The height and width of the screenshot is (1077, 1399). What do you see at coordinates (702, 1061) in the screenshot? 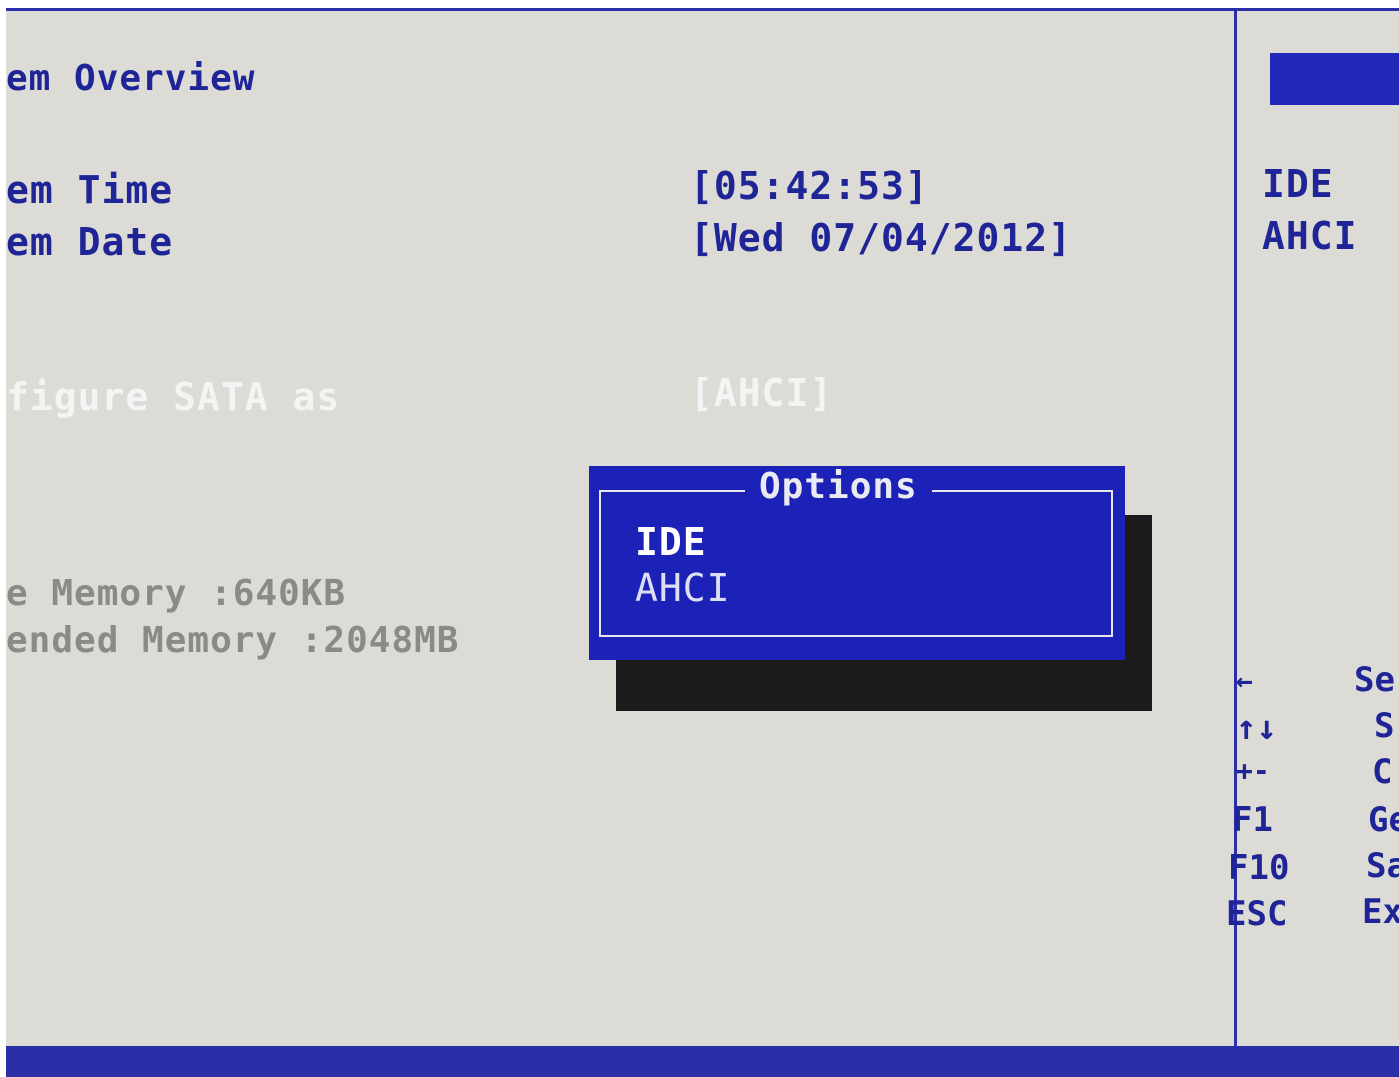
I see `bottom-status-bar` at bounding box center [702, 1061].